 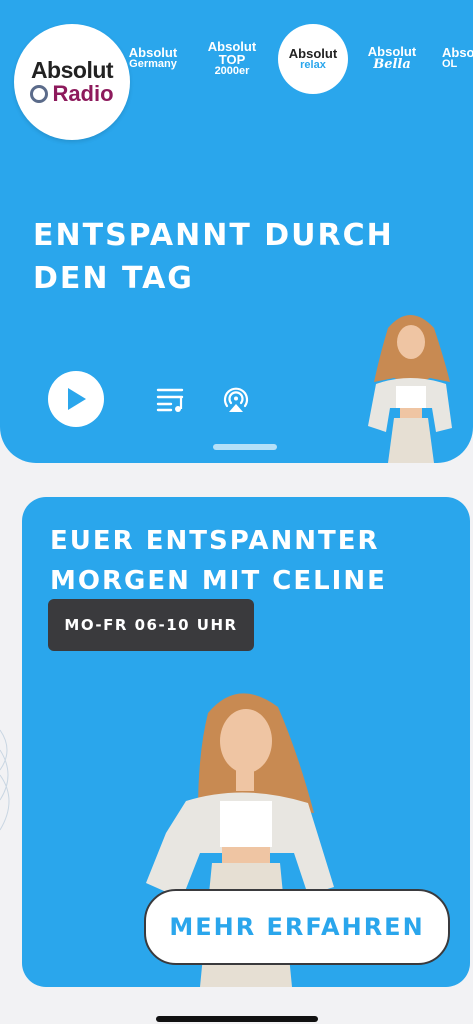 I want to click on station-partial: Abso OL, so click(x=457, y=58).